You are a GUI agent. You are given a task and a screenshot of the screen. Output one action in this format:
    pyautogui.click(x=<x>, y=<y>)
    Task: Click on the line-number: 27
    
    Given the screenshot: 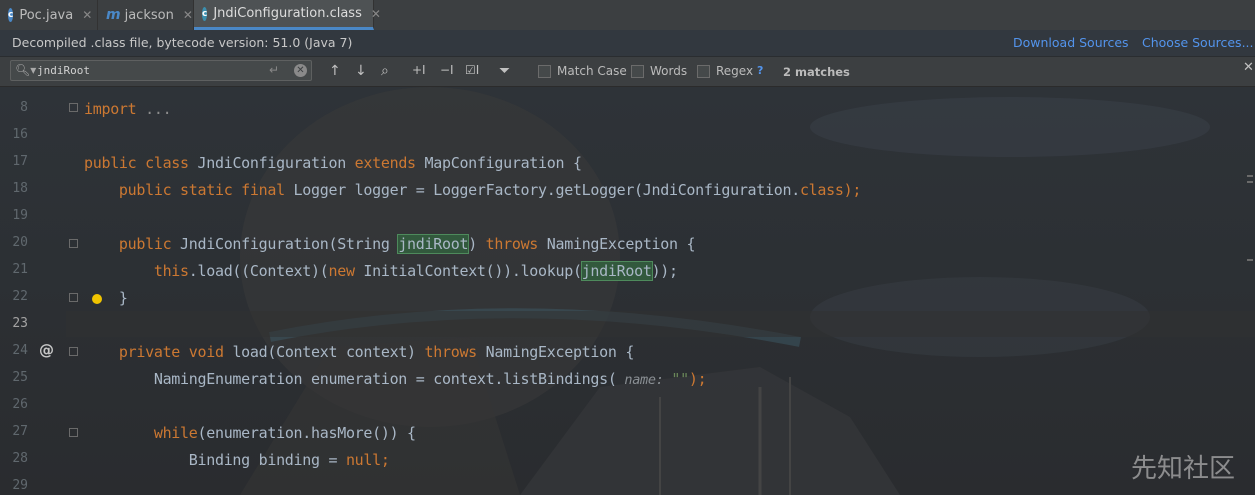 What is the action you would take?
    pyautogui.click(x=20, y=431)
    